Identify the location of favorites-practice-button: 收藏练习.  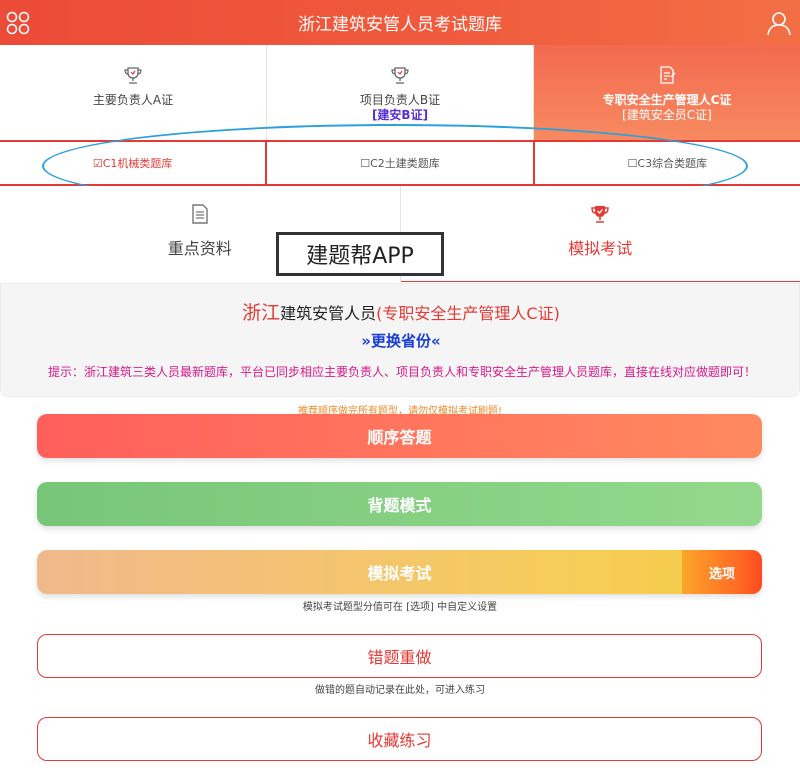
(399, 739).